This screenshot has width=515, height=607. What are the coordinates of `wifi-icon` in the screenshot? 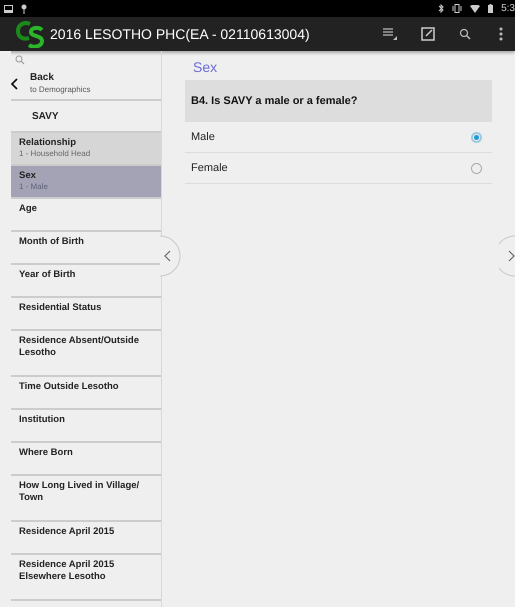 It's located at (475, 8).